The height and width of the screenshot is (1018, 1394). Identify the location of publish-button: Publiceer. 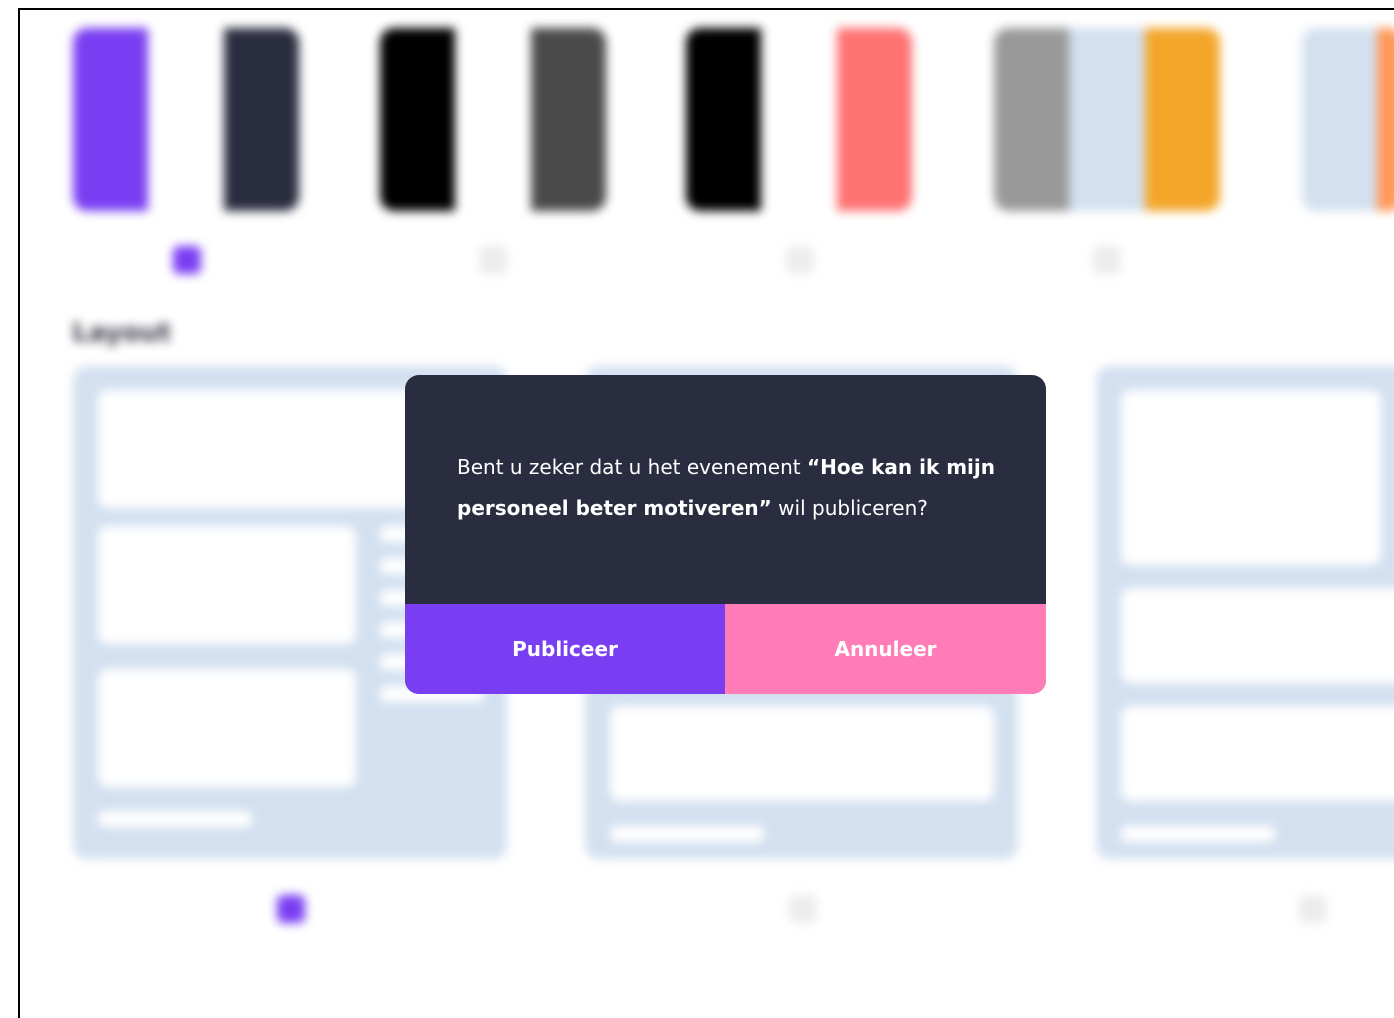
(565, 649).